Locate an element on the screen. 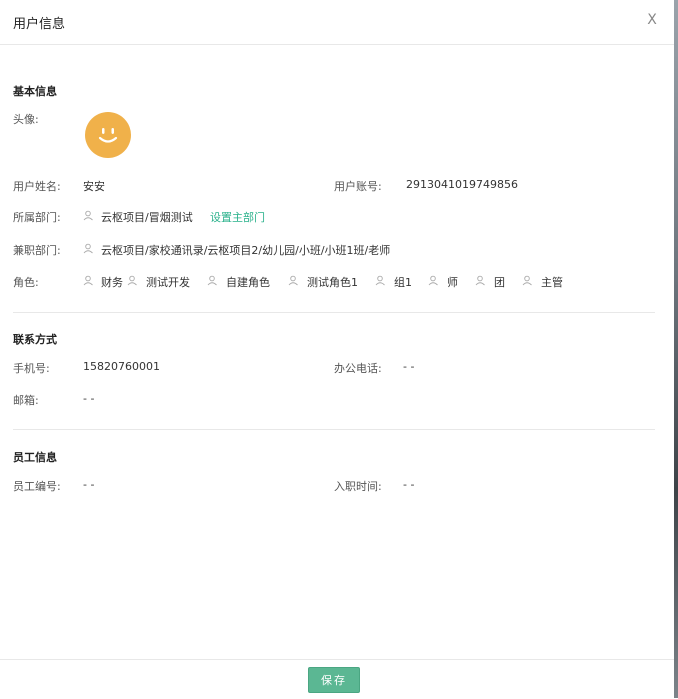 The height and width of the screenshot is (699, 678). avatar is located at coordinates (108, 135).